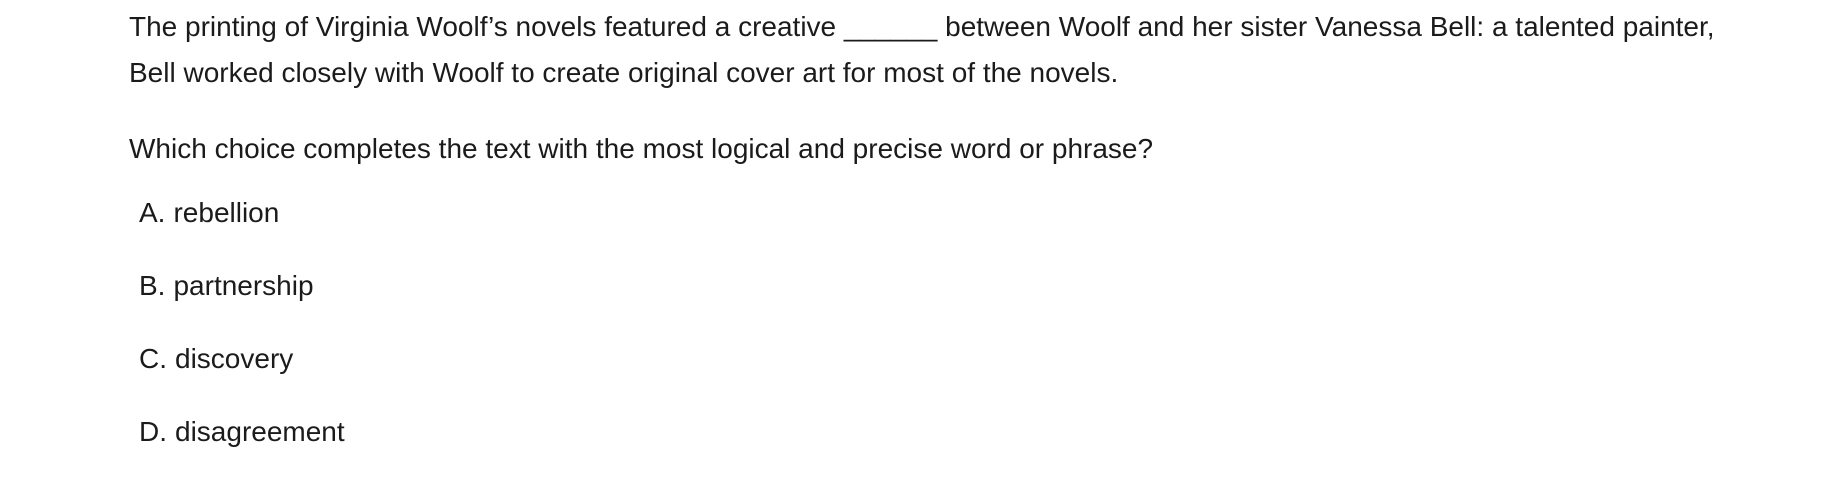 The height and width of the screenshot is (482, 1836). What do you see at coordinates (234, 358) in the screenshot?
I see `choice-text: discovery` at bounding box center [234, 358].